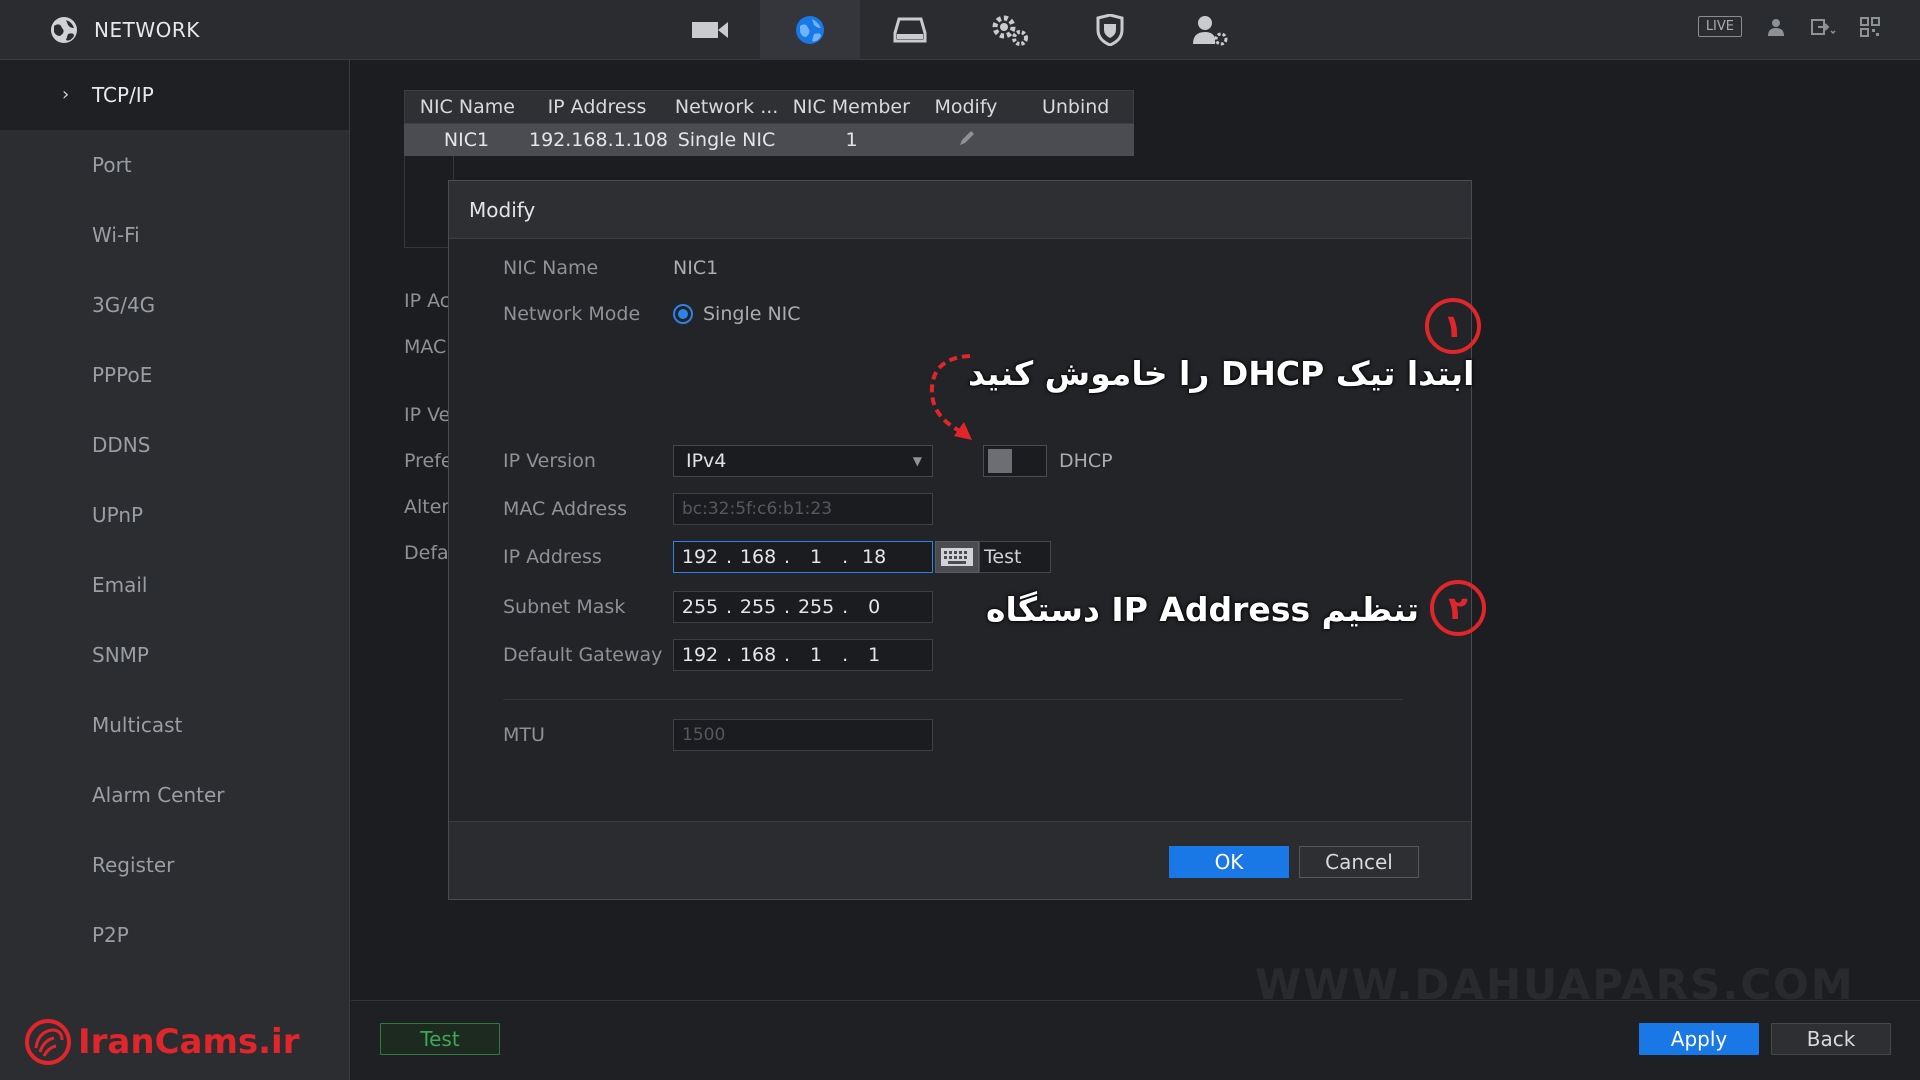 This screenshot has width=1920, height=1080. What do you see at coordinates (466, 140) in the screenshot?
I see `cell-nic-name: NIC1` at bounding box center [466, 140].